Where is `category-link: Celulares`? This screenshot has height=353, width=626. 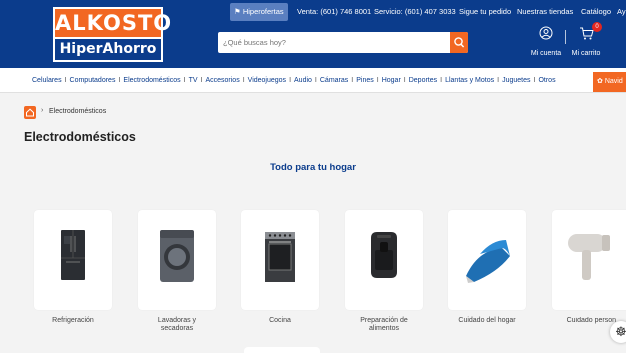
category-link: Celulares is located at coordinates (47, 80).